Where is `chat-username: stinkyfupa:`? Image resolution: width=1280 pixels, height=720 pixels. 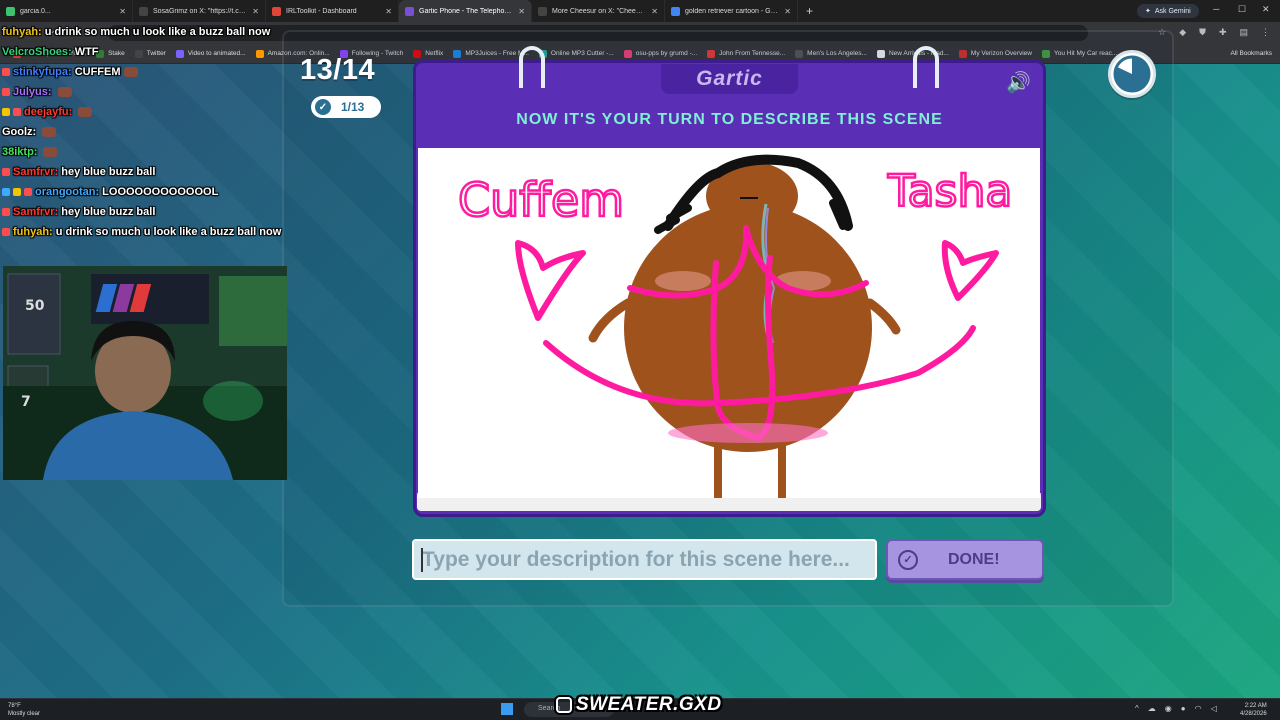 chat-username: stinkyfupa: is located at coordinates (42, 72).